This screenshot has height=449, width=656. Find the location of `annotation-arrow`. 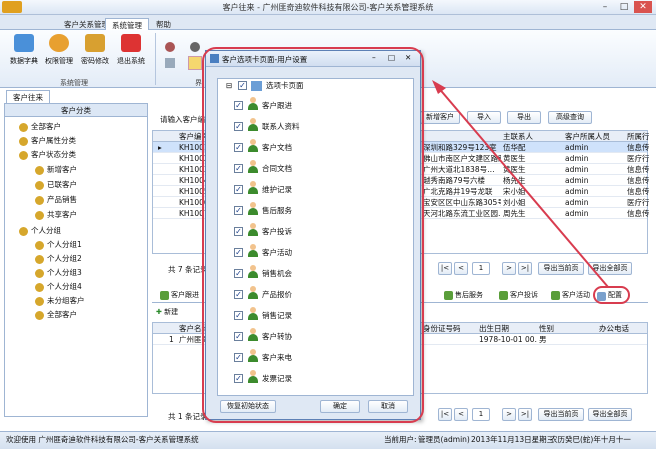

annotation-arrow is located at coordinates (520, 184).